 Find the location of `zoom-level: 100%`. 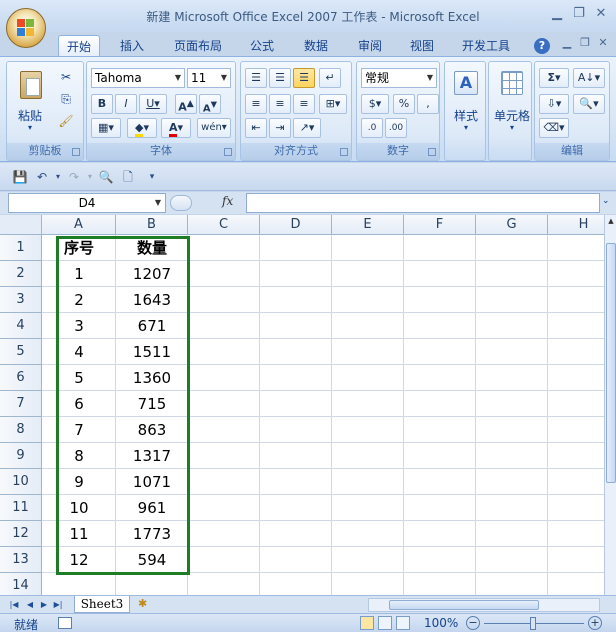

zoom-level: 100% is located at coordinates (441, 623).